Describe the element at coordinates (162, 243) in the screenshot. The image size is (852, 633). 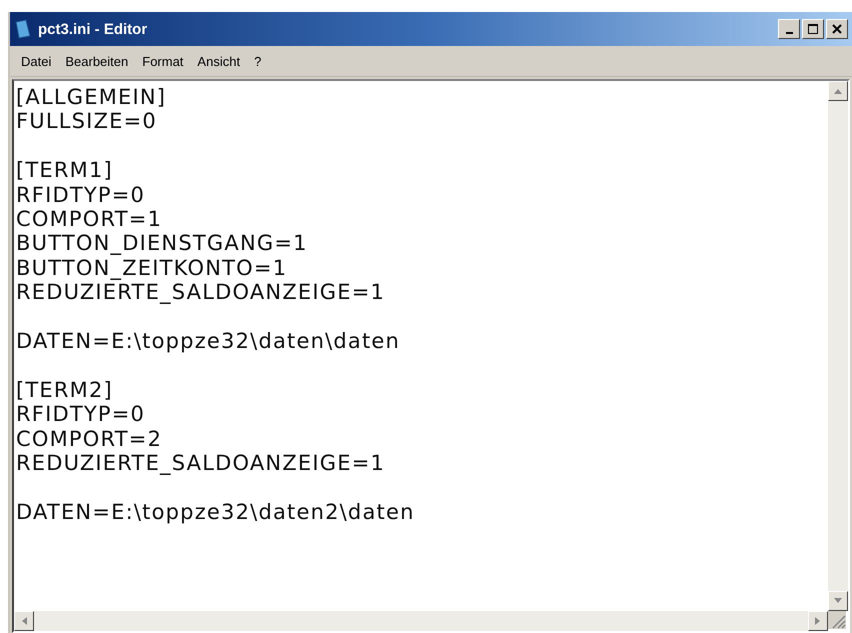
I see `text-line: BUTTON_DIENSTGANG=1` at that location.